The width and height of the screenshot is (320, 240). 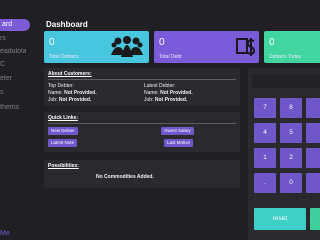 I want to click on top-debter-job: Job: Not Provided., so click(x=69, y=100).